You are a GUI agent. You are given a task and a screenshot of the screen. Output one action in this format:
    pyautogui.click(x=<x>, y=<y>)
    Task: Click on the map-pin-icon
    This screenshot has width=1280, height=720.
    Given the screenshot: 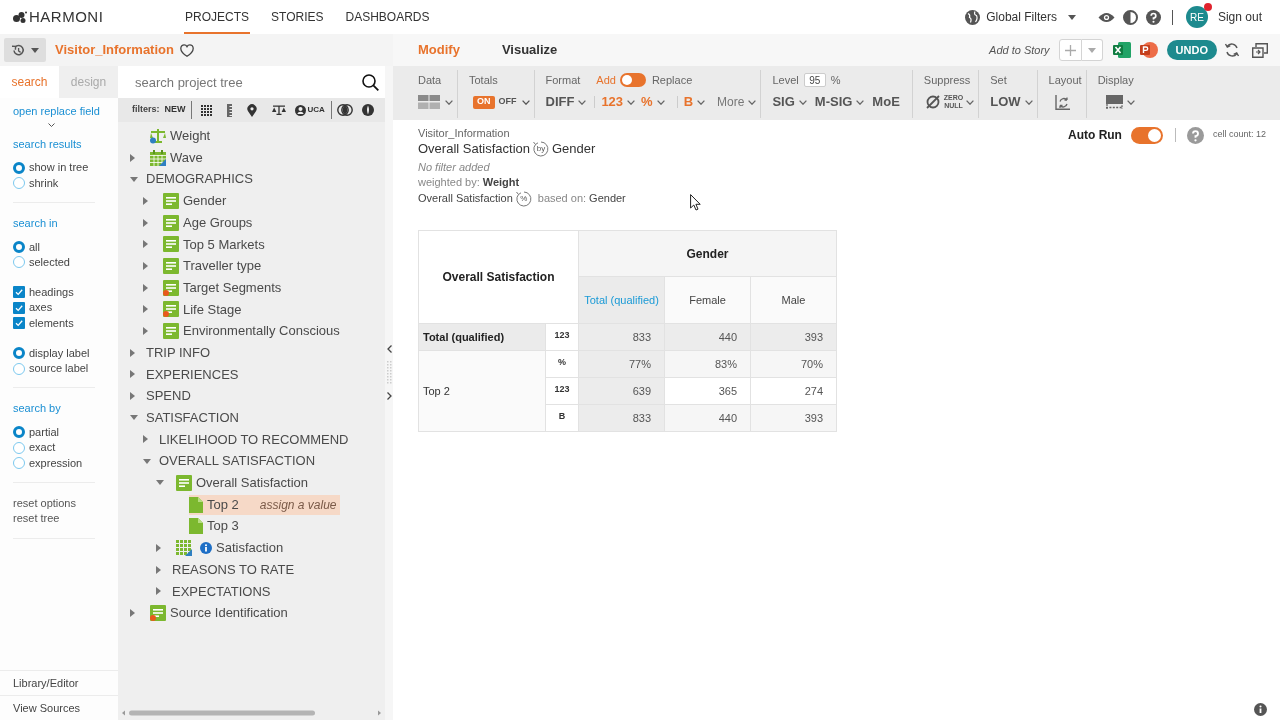 What is the action you would take?
    pyautogui.click(x=251, y=110)
    